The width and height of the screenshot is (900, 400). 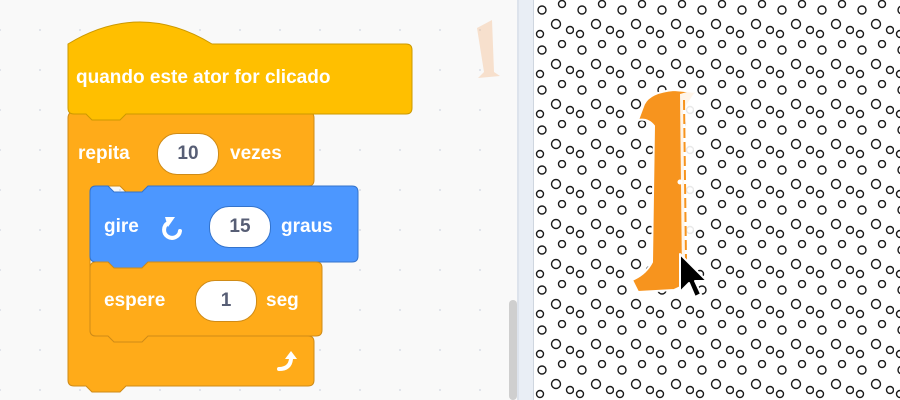 I want to click on turn-block-suffix: graus, so click(x=307, y=226).